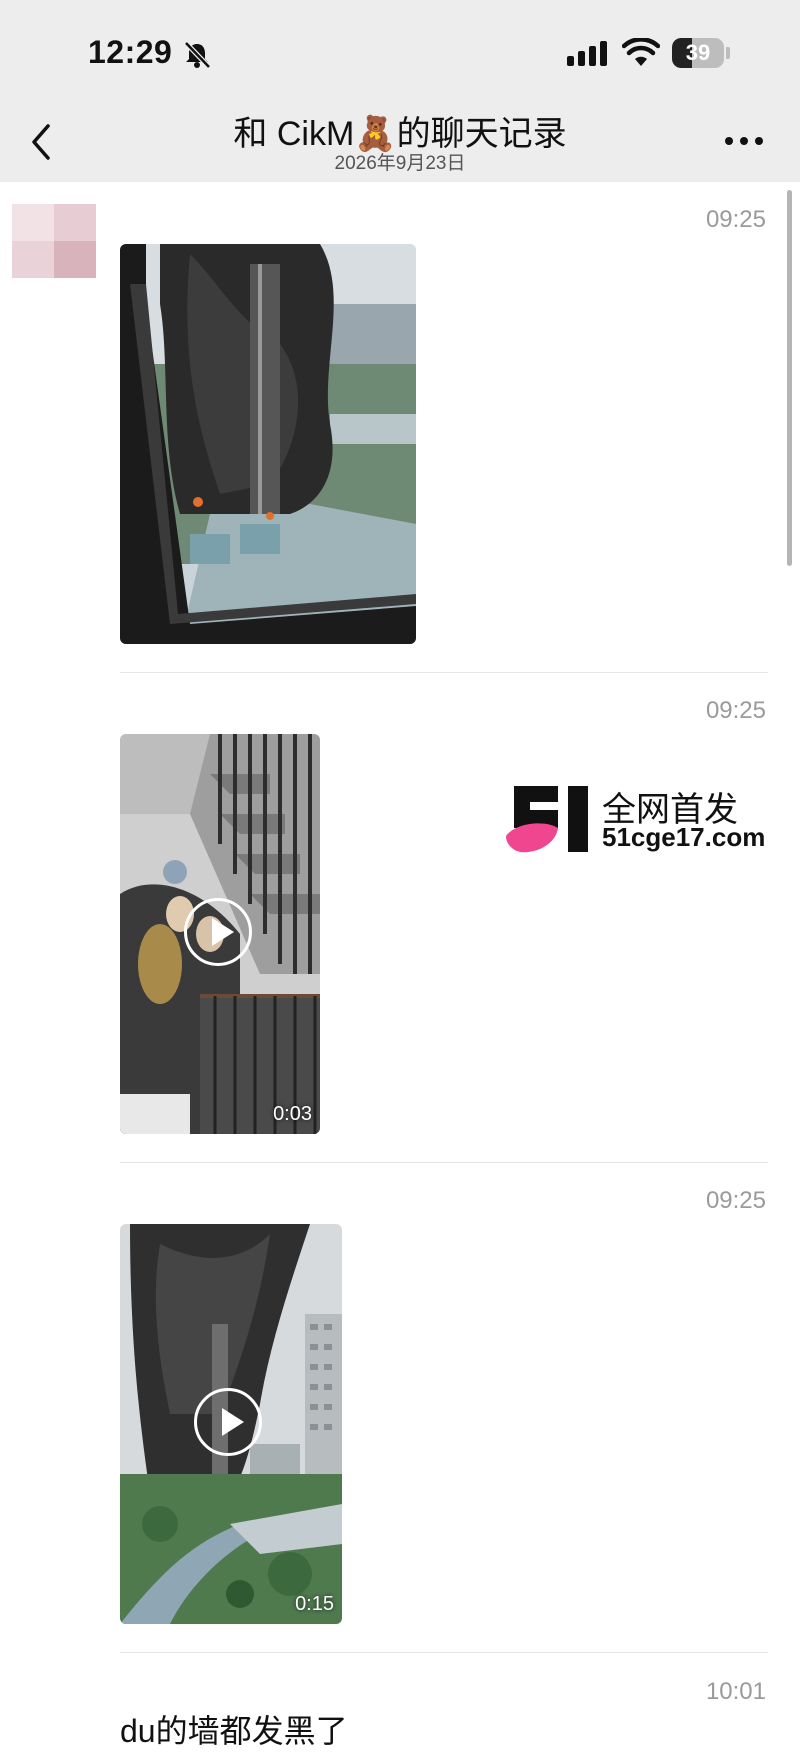 The width and height of the screenshot is (800, 1752). I want to click on watermark-line2: 51cge17.com, so click(684, 837).